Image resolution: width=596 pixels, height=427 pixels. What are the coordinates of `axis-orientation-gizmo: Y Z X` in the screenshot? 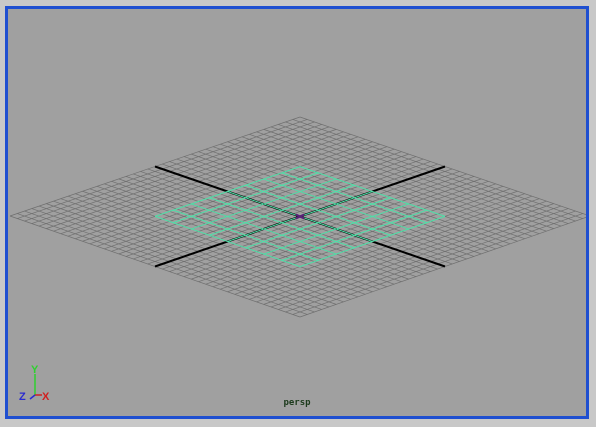 It's located at (34, 383).